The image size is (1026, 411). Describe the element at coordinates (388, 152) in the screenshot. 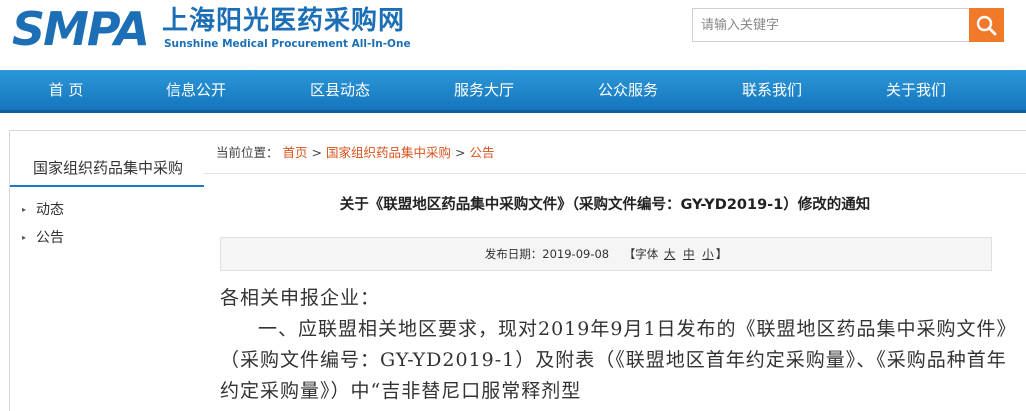

I see `breadcrumb-procurement: 国家组织药品集中采购` at that location.